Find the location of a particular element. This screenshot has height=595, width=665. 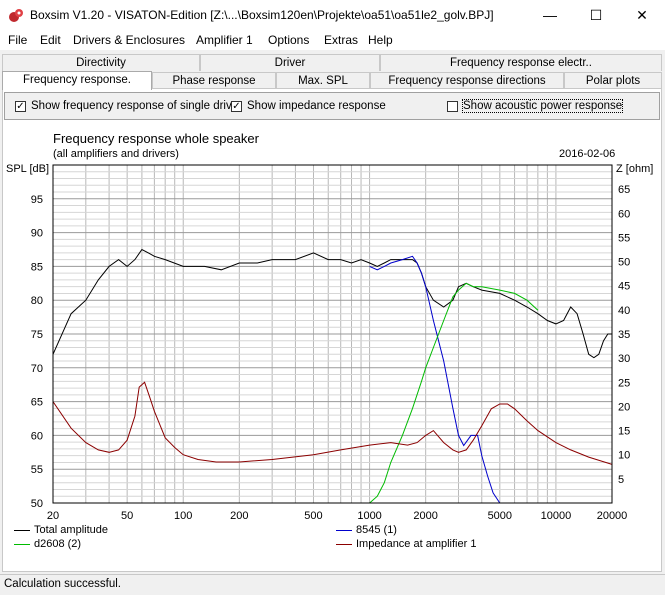

legend-8545: 8545 (1) is located at coordinates (366, 530).